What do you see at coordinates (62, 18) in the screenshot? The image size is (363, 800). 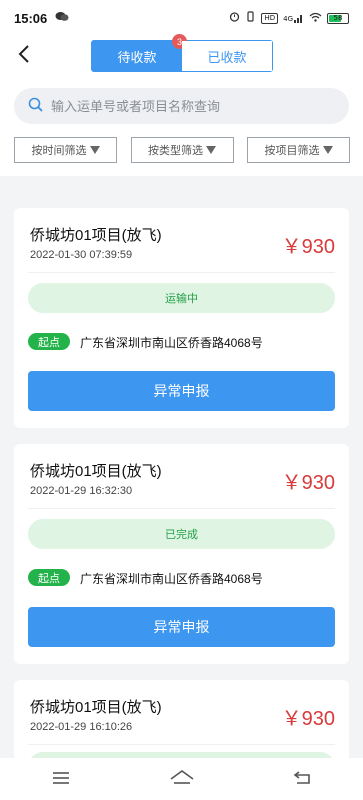 I see `wechat-notification-icon` at bounding box center [62, 18].